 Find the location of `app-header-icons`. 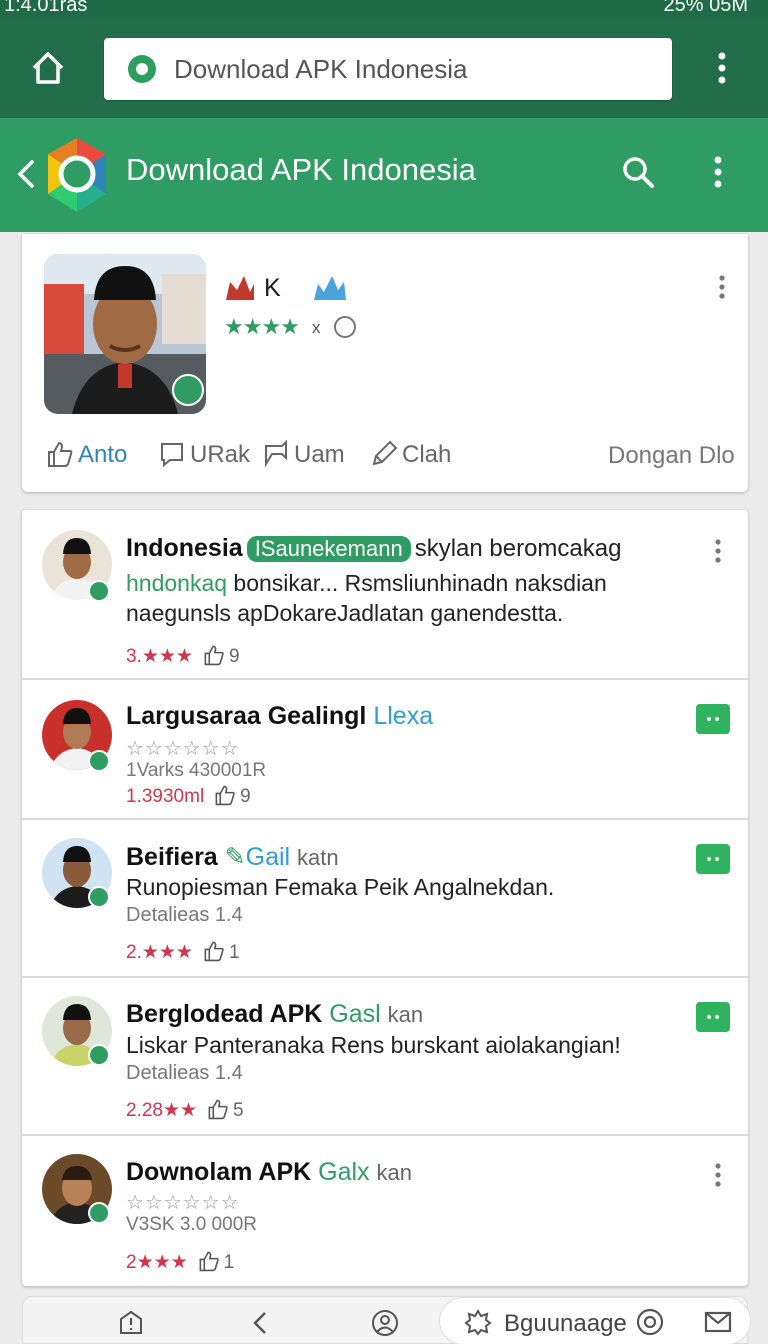

app-header-icons is located at coordinates (287, 288).